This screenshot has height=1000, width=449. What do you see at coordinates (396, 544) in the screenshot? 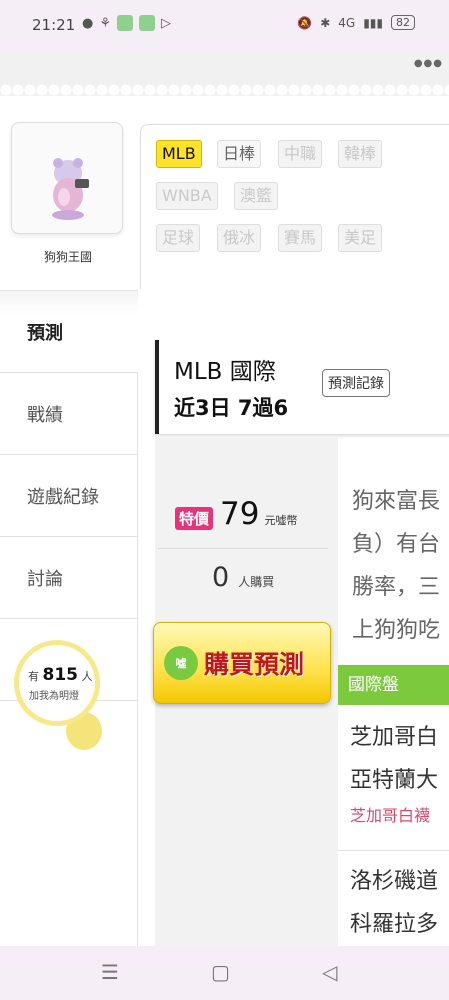
I see `description-line: 負）有台` at bounding box center [396, 544].